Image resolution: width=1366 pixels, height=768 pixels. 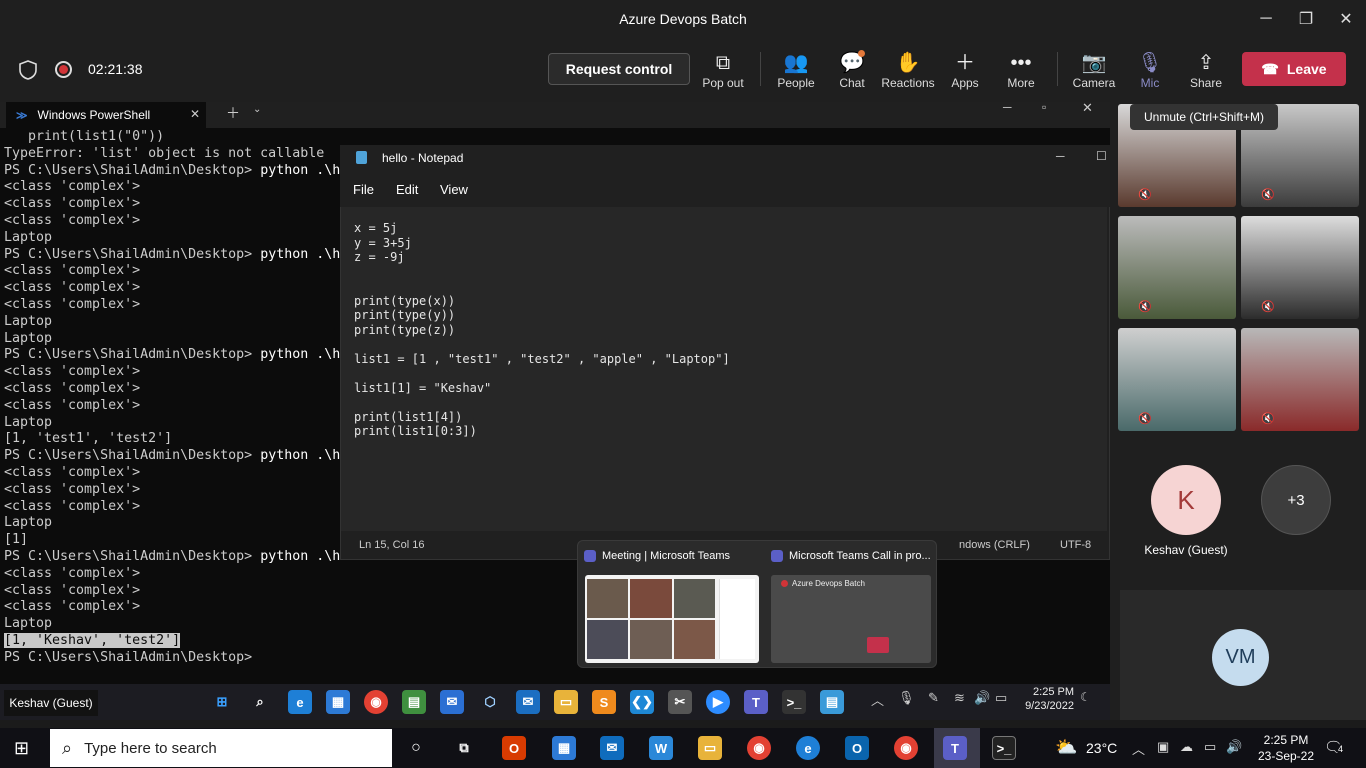 What do you see at coordinates (1021, 83) in the screenshot?
I see `more-label: More` at bounding box center [1021, 83].